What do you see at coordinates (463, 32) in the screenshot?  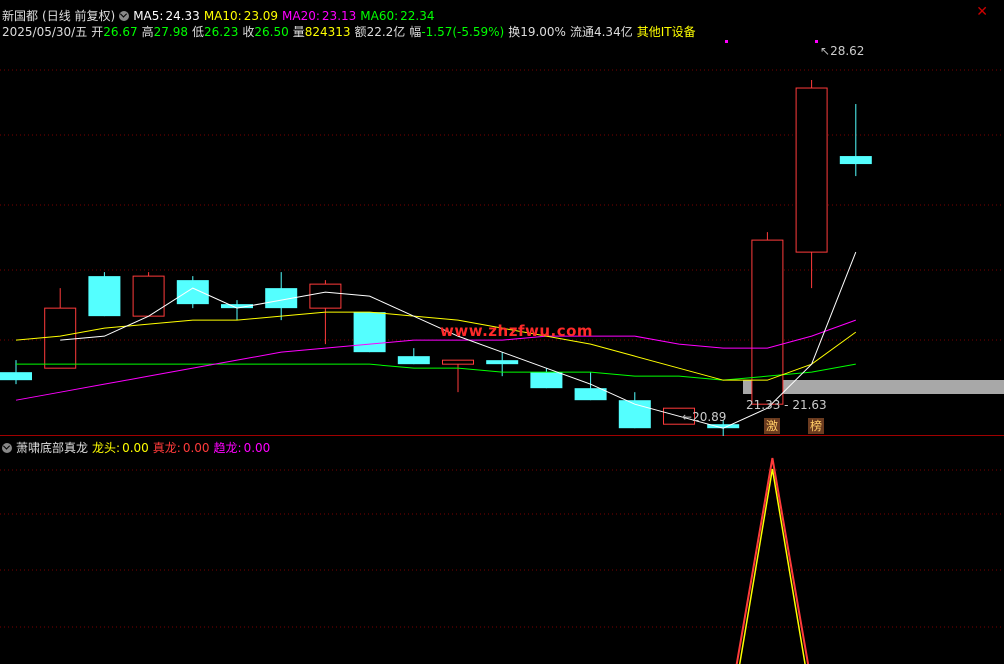 I see `change-value: -1.57(-5.59%)` at bounding box center [463, 32].